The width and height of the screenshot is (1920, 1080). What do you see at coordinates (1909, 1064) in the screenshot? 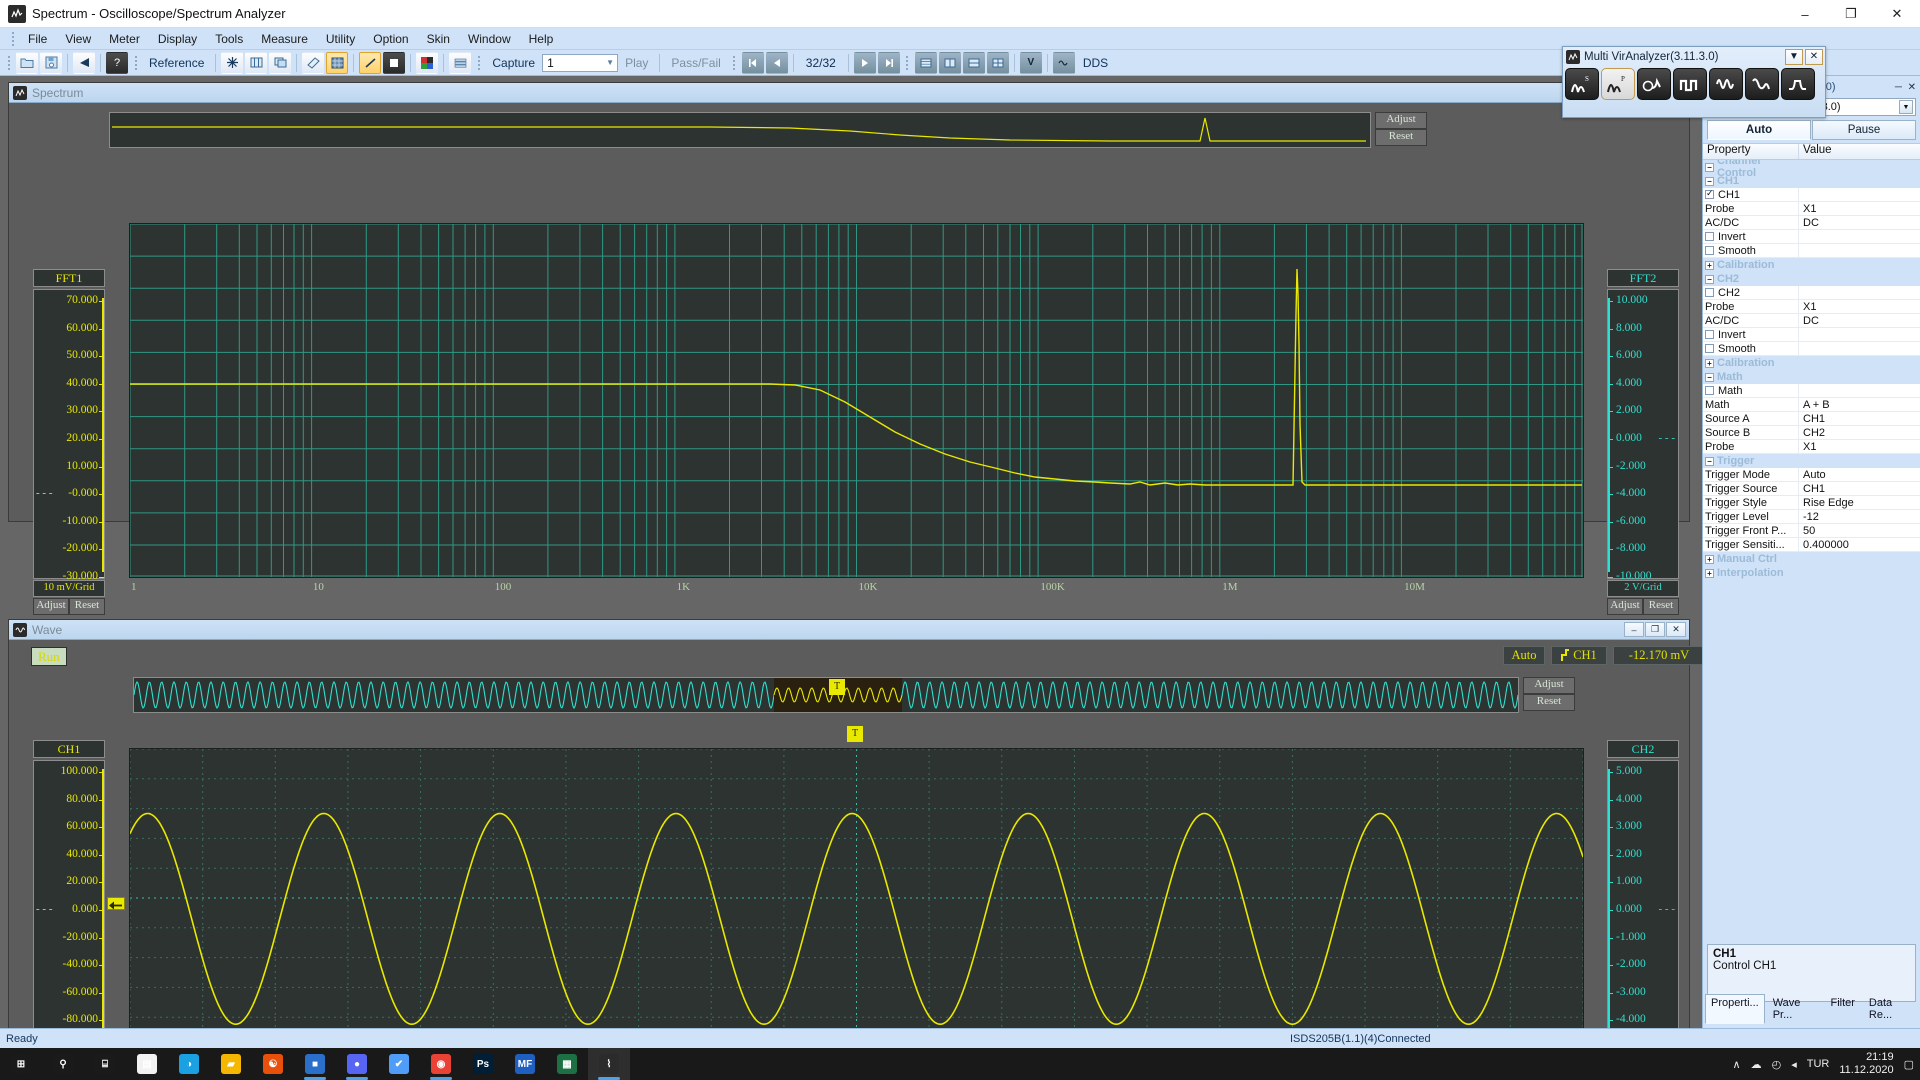
I see `notification-center-icon: ▢` at bounding box center [1909, 1064].